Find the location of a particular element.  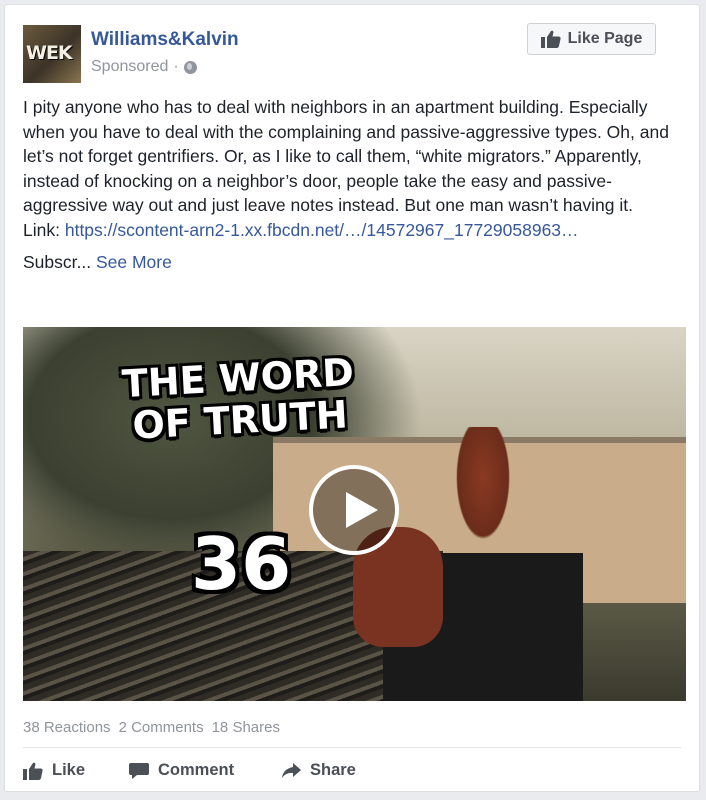

comment-label: Comment is located at coordinates (196, 770).